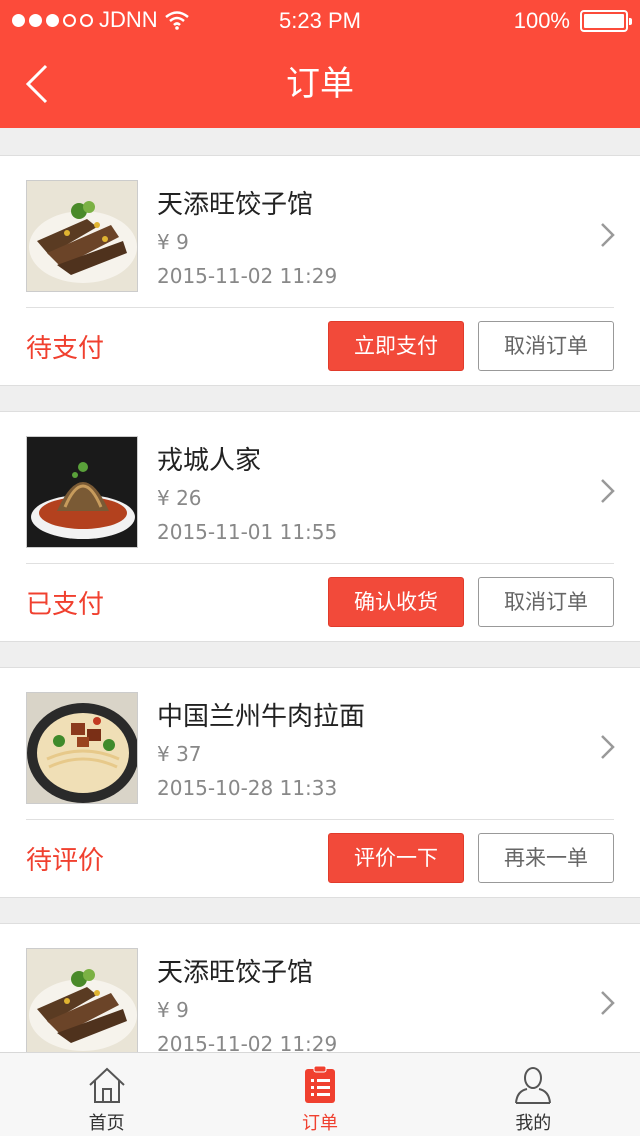  I want to click on tab-orders: 订单, so click(319, 1094).